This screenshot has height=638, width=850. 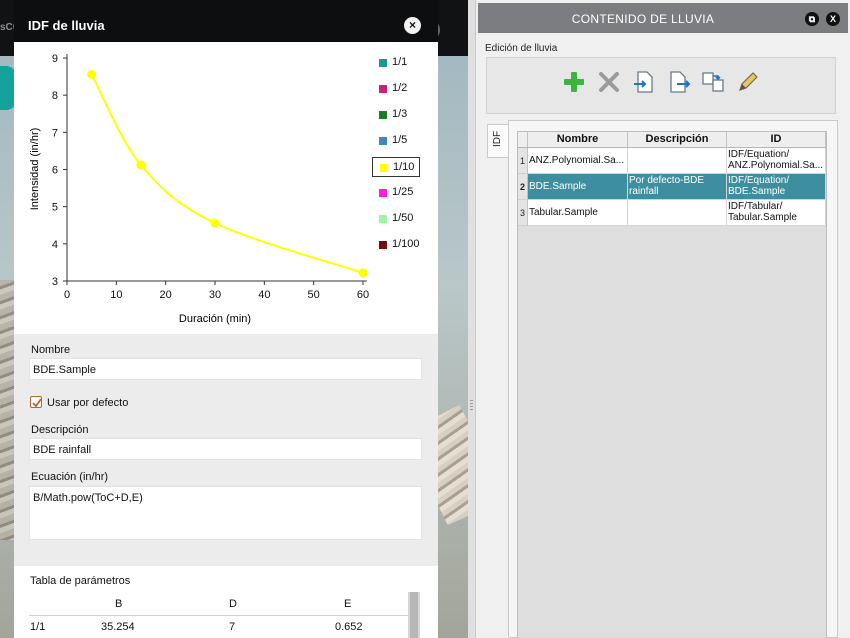 I want to click on panel-splitter, so click(x=471, y=319).